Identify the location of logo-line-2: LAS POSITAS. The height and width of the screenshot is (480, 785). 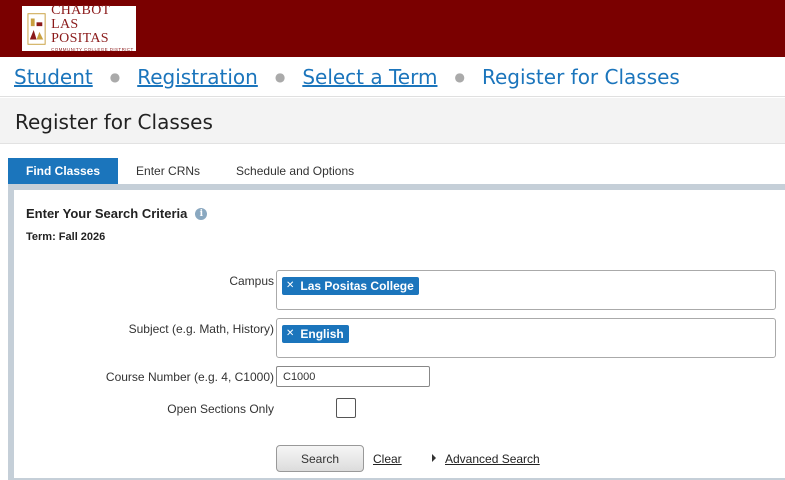
(80, 32).